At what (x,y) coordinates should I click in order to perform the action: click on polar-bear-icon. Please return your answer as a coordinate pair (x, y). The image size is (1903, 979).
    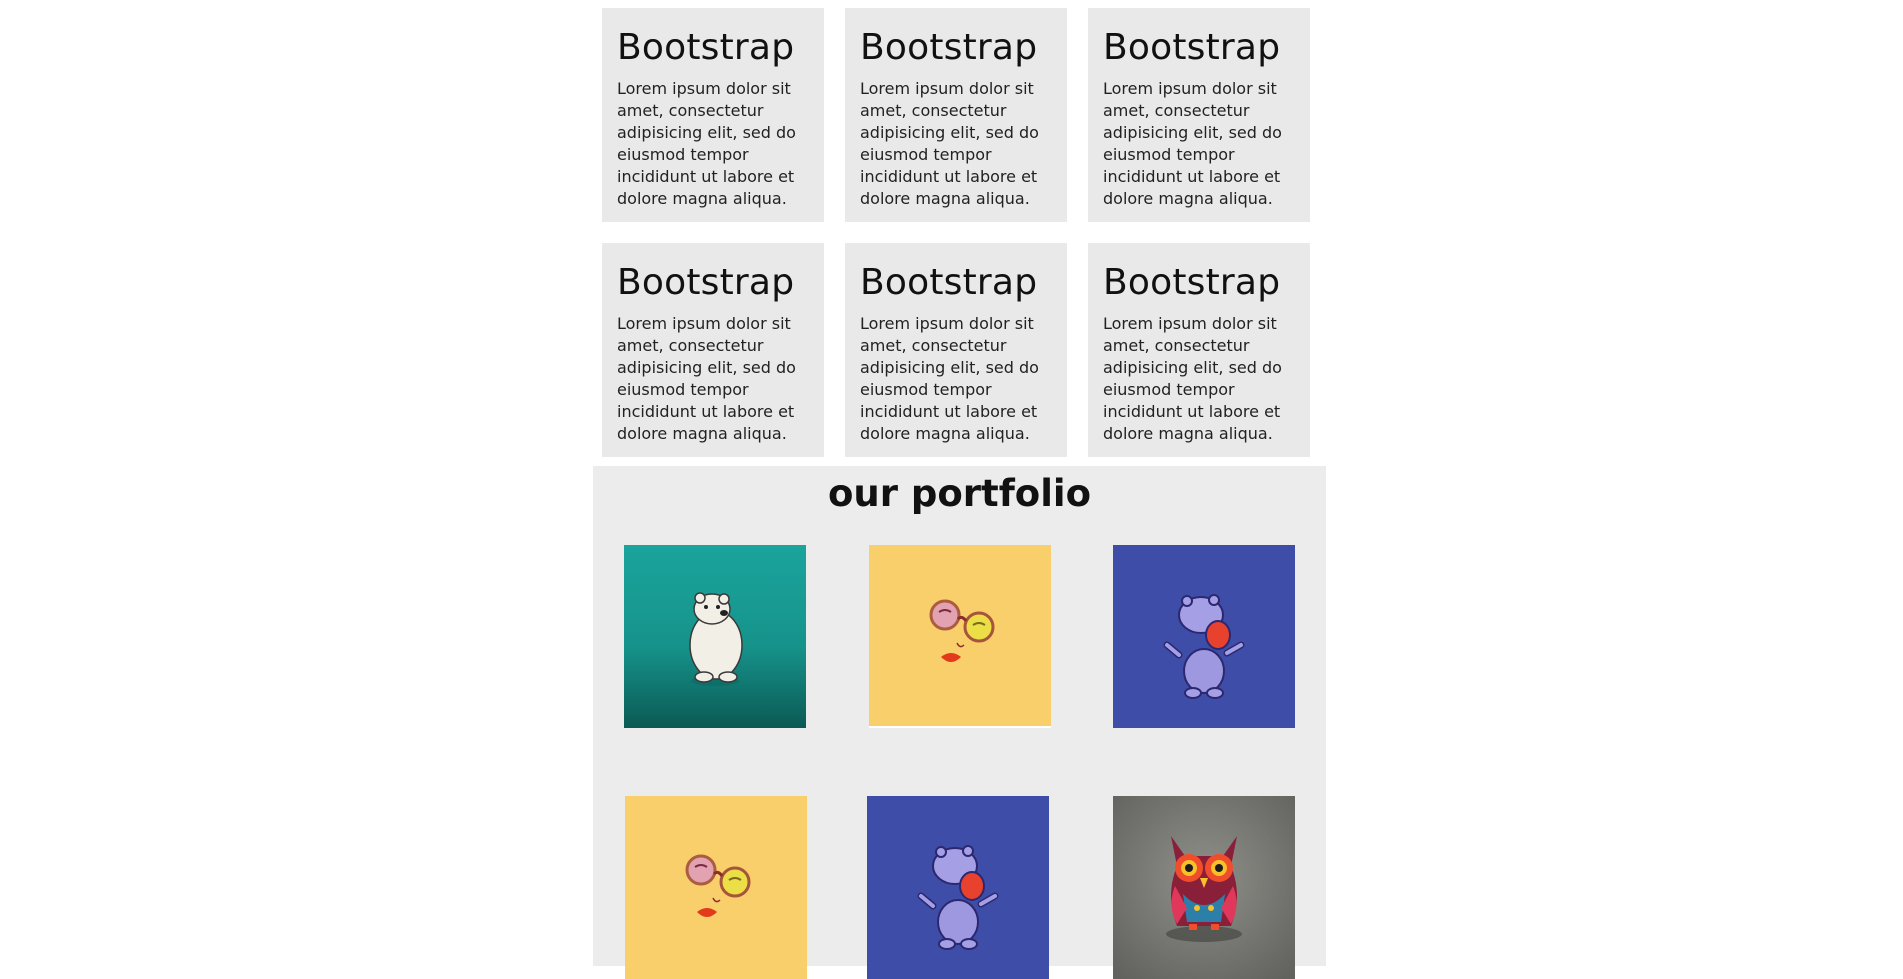
    Looking at the image, I should click on (715, 636).